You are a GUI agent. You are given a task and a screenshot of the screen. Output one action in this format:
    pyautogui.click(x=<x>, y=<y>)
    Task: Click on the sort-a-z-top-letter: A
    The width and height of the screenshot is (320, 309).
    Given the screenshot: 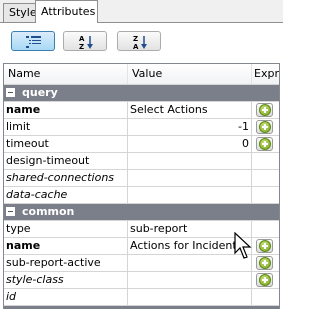 What is the action you would take?
    pyautogui.click(x=82, y=39)
    